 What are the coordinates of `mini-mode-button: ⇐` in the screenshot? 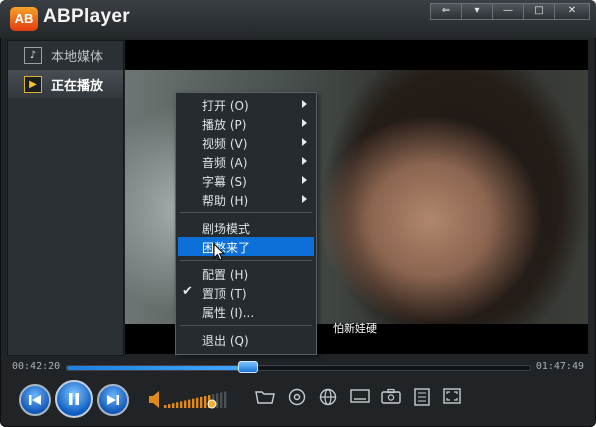 It's located at (446, 11).